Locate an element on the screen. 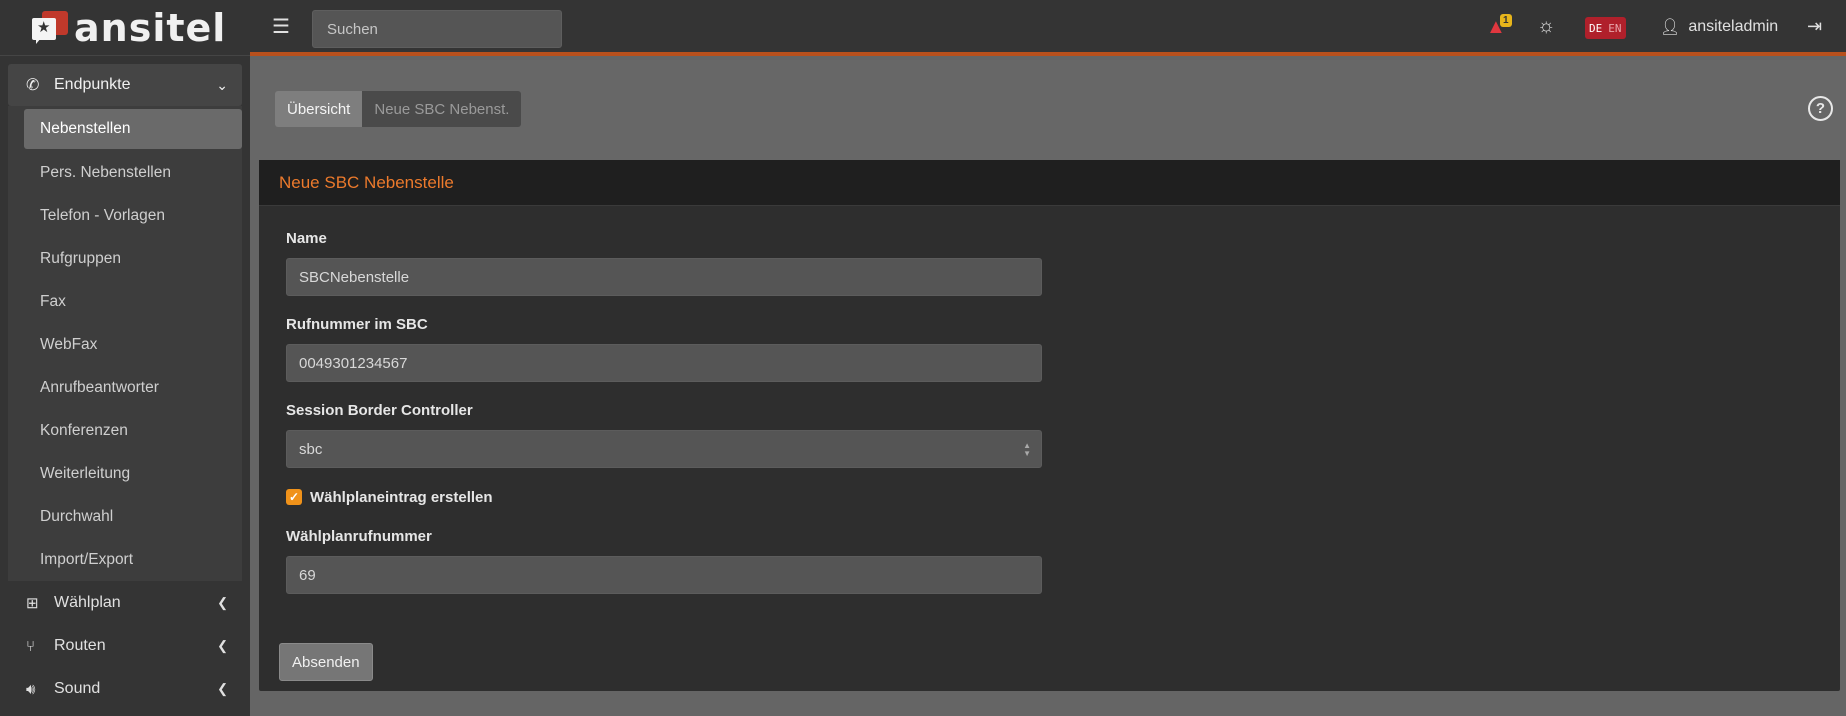  username: ansiteladmin is located at coordinates (1733, 26).